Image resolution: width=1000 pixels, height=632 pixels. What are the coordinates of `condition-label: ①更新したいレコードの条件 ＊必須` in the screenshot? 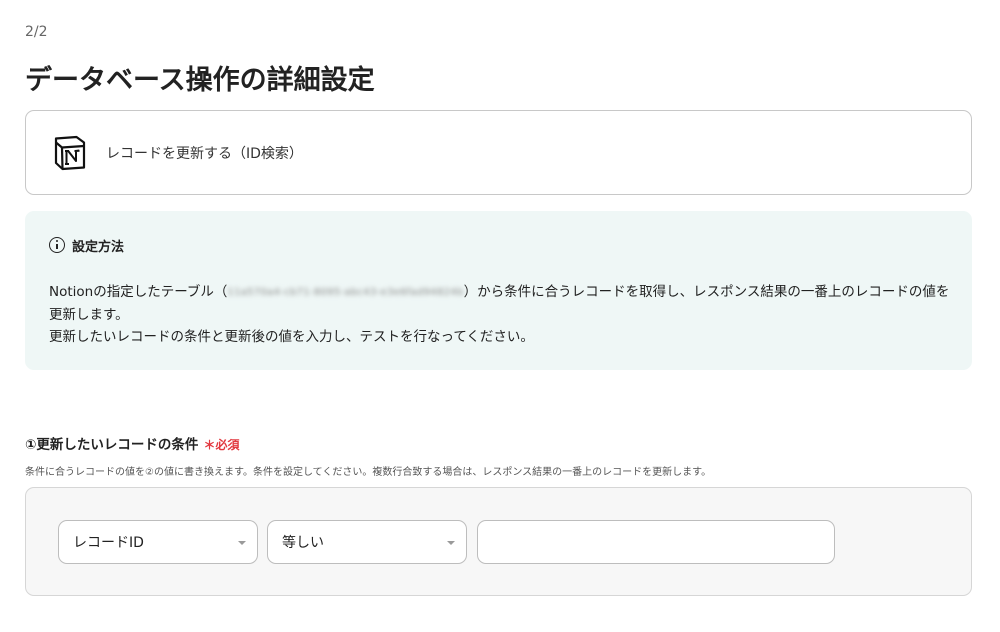 It's located at (132, 443).